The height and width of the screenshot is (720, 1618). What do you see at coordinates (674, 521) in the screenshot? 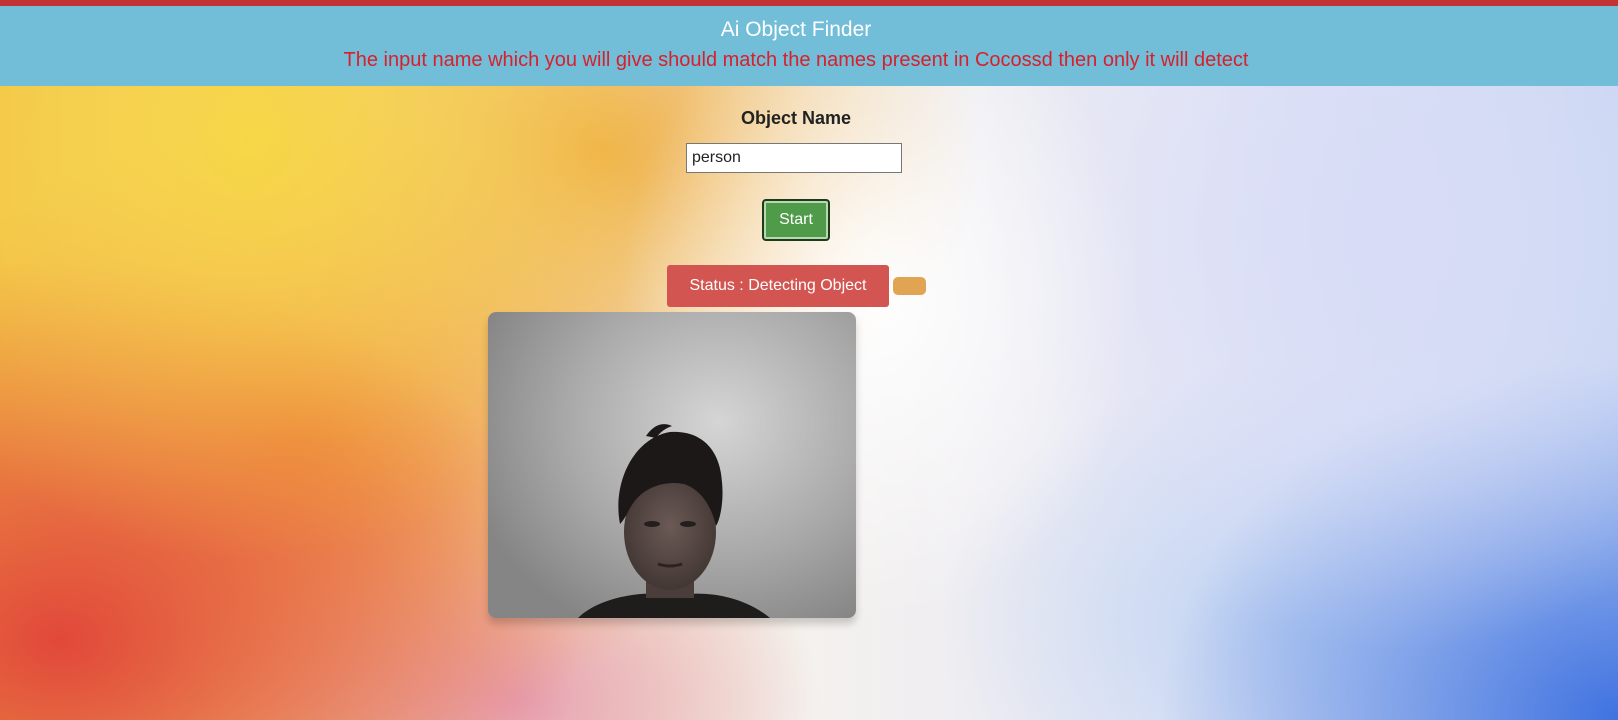
I see `webcam-person-image` at bounding box center [674, 521].